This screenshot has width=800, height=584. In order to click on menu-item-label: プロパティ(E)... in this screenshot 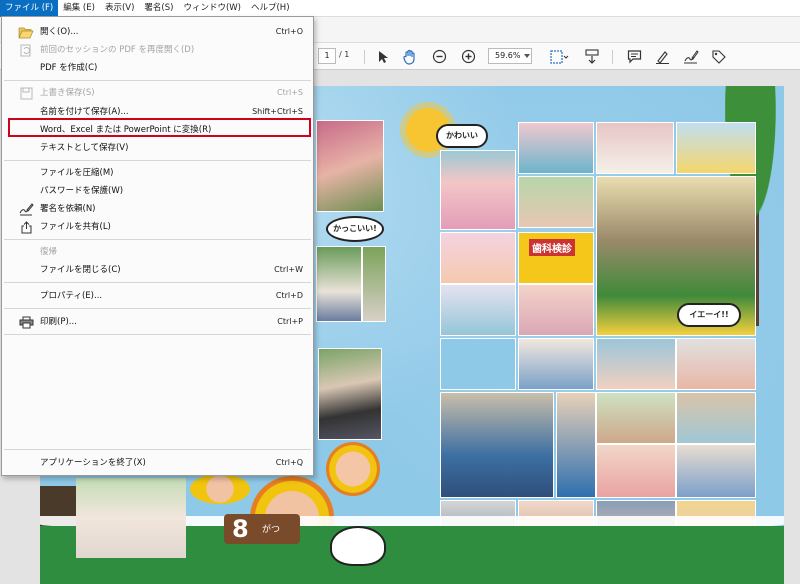, I will do `click(71, 296)`.